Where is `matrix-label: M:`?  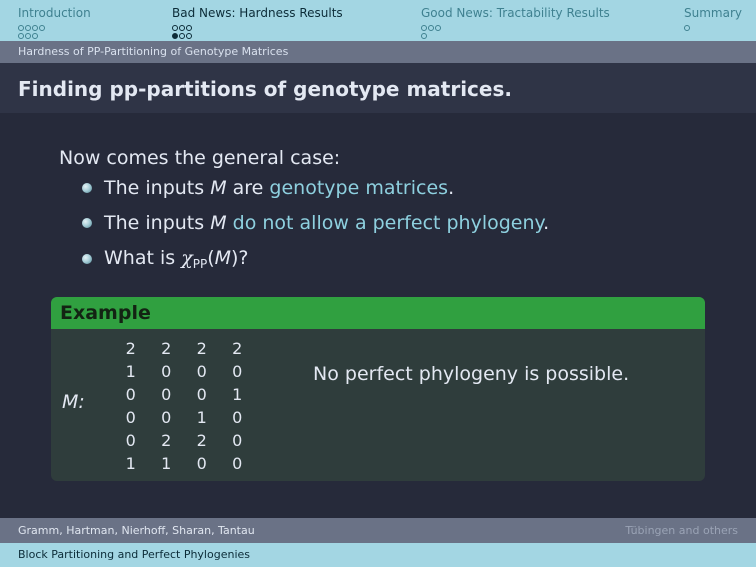 matrix-label: M: is located at coordinates (73, 402).